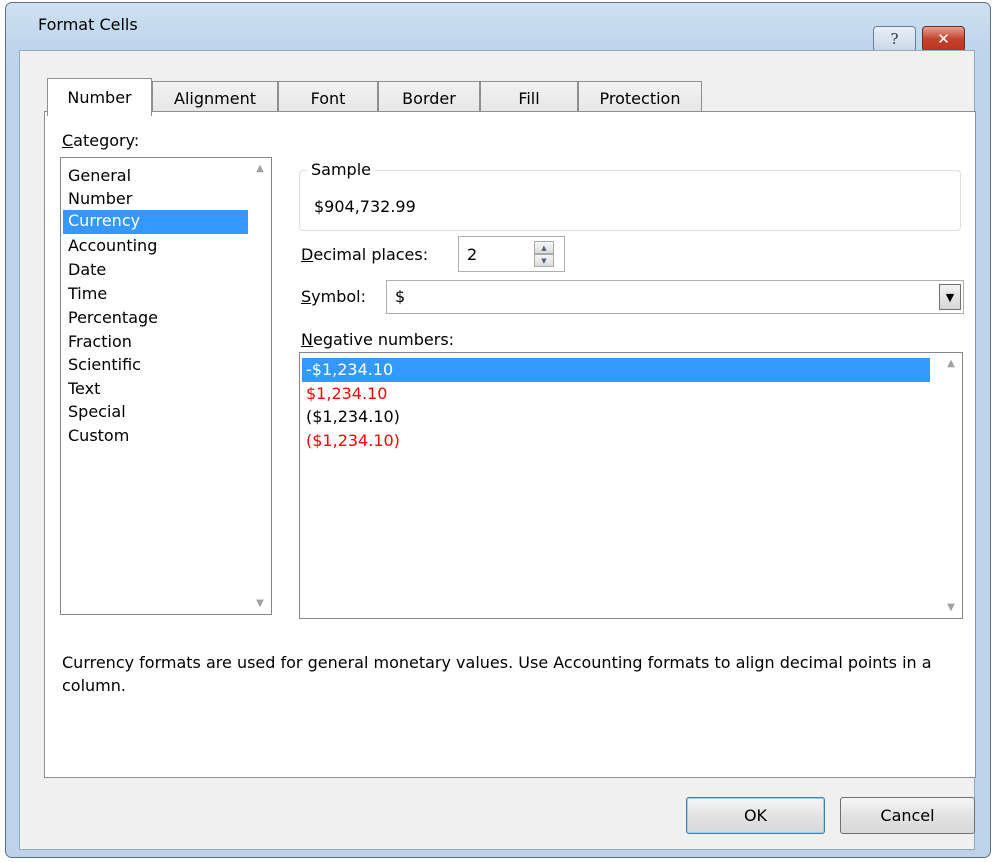 The image size is (996, 862). What do you see at coordinates (155, 271) in the screenshot?
I see `category-item-date: Date` at bounding box center [155, 271].